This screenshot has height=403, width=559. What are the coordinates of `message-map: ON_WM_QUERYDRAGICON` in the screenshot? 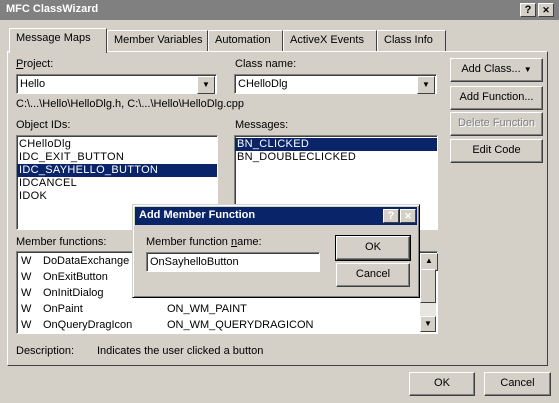 It's located at (240, 325).